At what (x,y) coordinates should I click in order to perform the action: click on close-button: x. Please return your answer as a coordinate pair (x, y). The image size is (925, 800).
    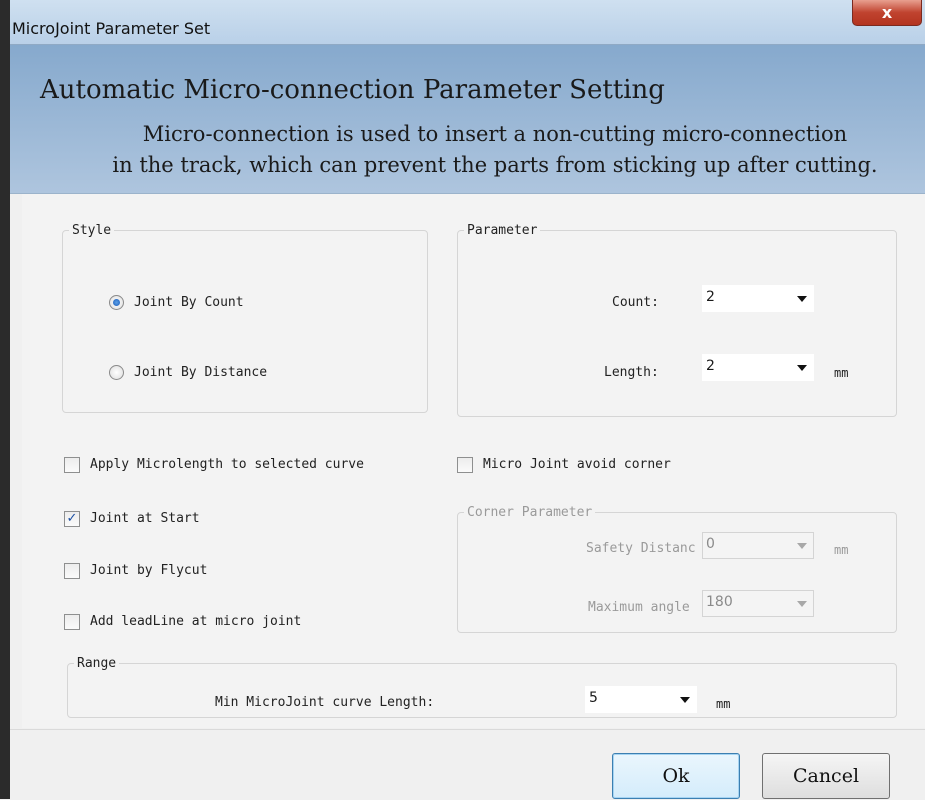
    Looking at the image, I should click on (887, 13).